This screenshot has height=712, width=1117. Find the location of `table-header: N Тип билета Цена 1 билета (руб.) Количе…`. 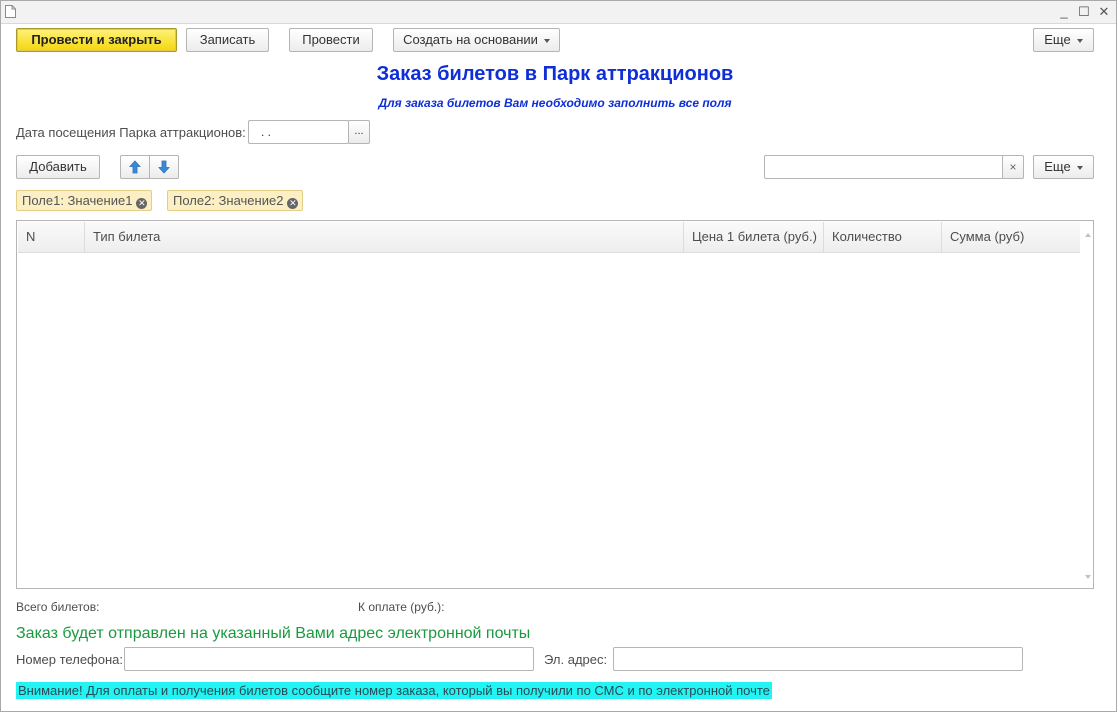

table-header: N Тип билета Цена 1 билета (руб.) Количе… is located at coordinates (549, 237).